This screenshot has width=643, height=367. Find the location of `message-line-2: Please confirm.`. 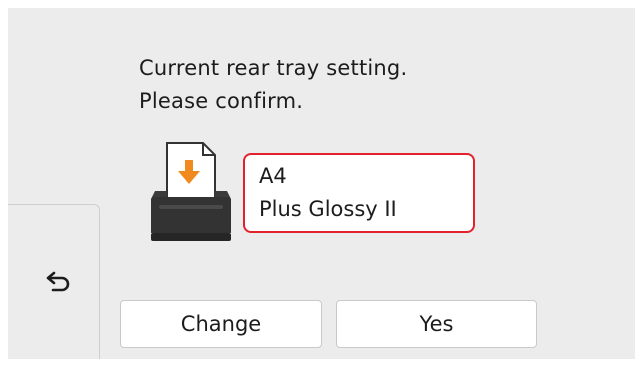

message-line-2: Please confirm. is located at coordinates (221, 101).